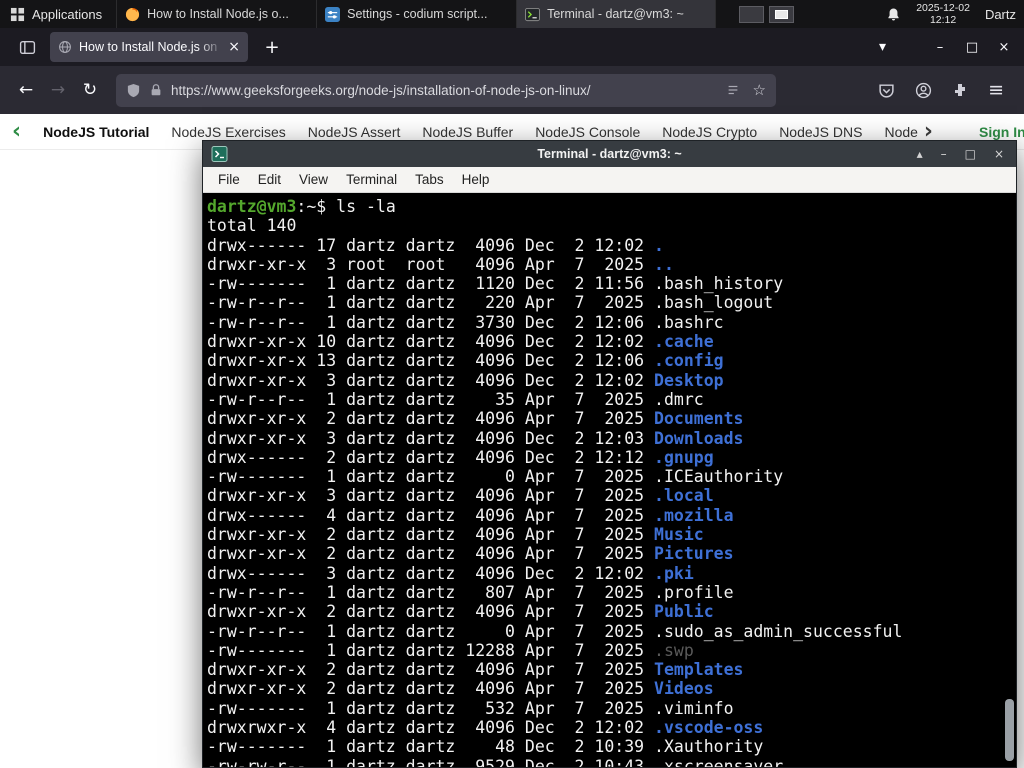  Describe the element at coordinates (999, 154) in the screenshot. I see `terminal-close-button: ×` at that location.